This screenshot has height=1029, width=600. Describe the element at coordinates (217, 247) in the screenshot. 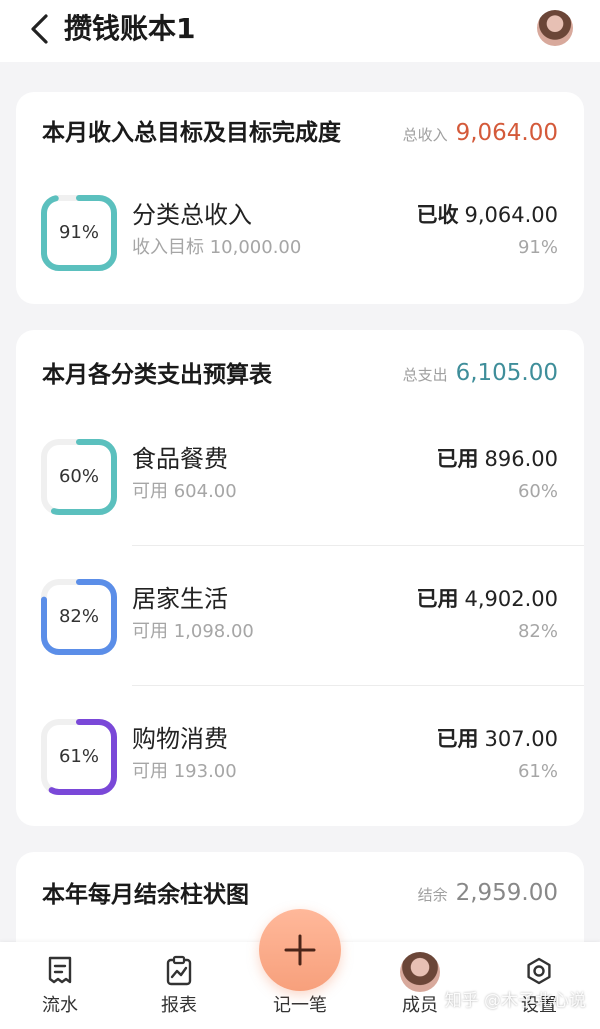

I see `category-target: 收入目标 10,000.00` at that location.